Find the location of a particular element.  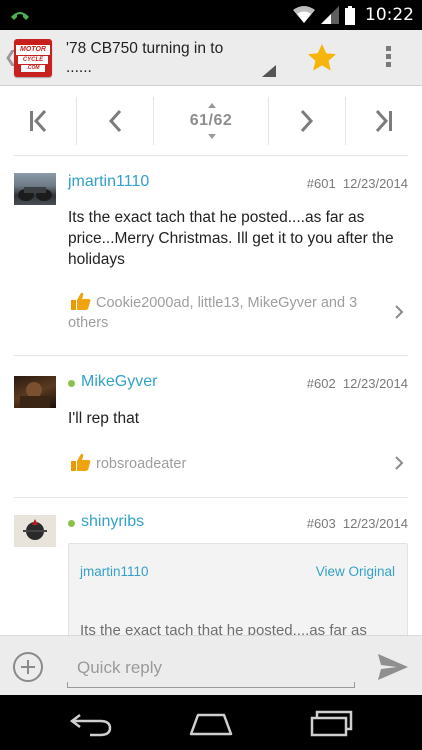

first-page-button is located at coordinates (38, 121).